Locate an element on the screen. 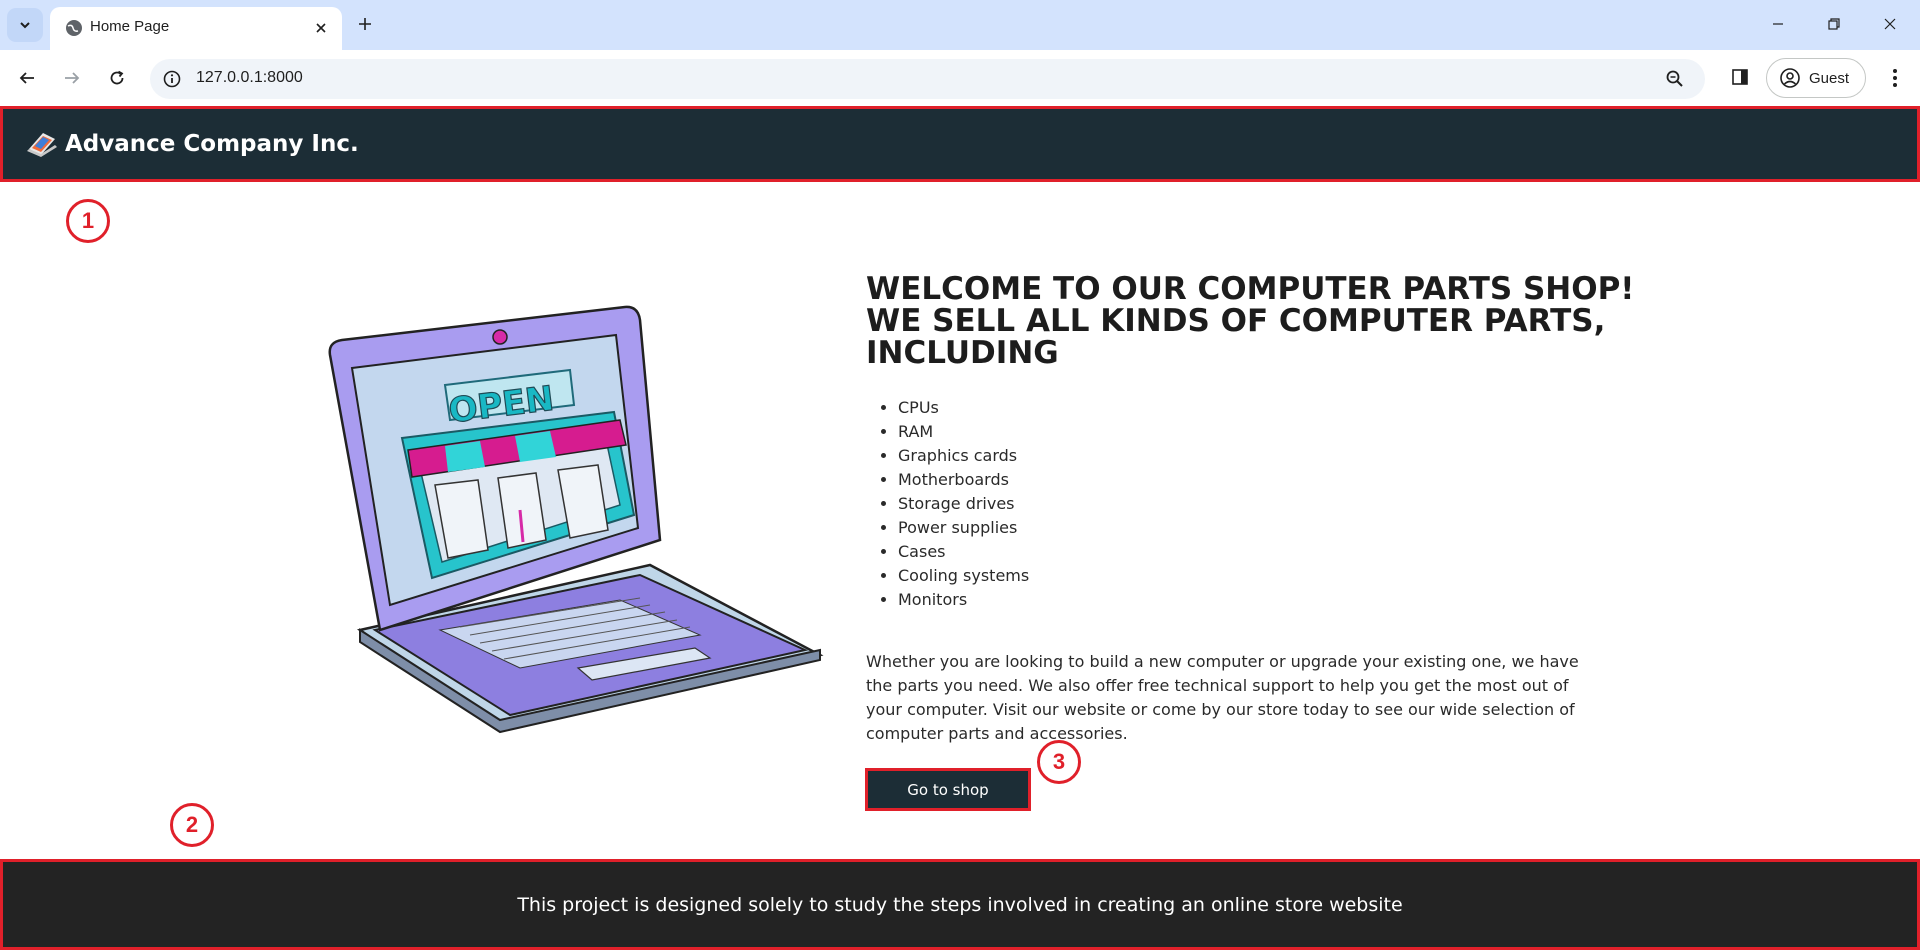 The height and width of the screenshot is (950, 1920). site-navbar: Advance Company Inc. is located at coordinates (960, 144).